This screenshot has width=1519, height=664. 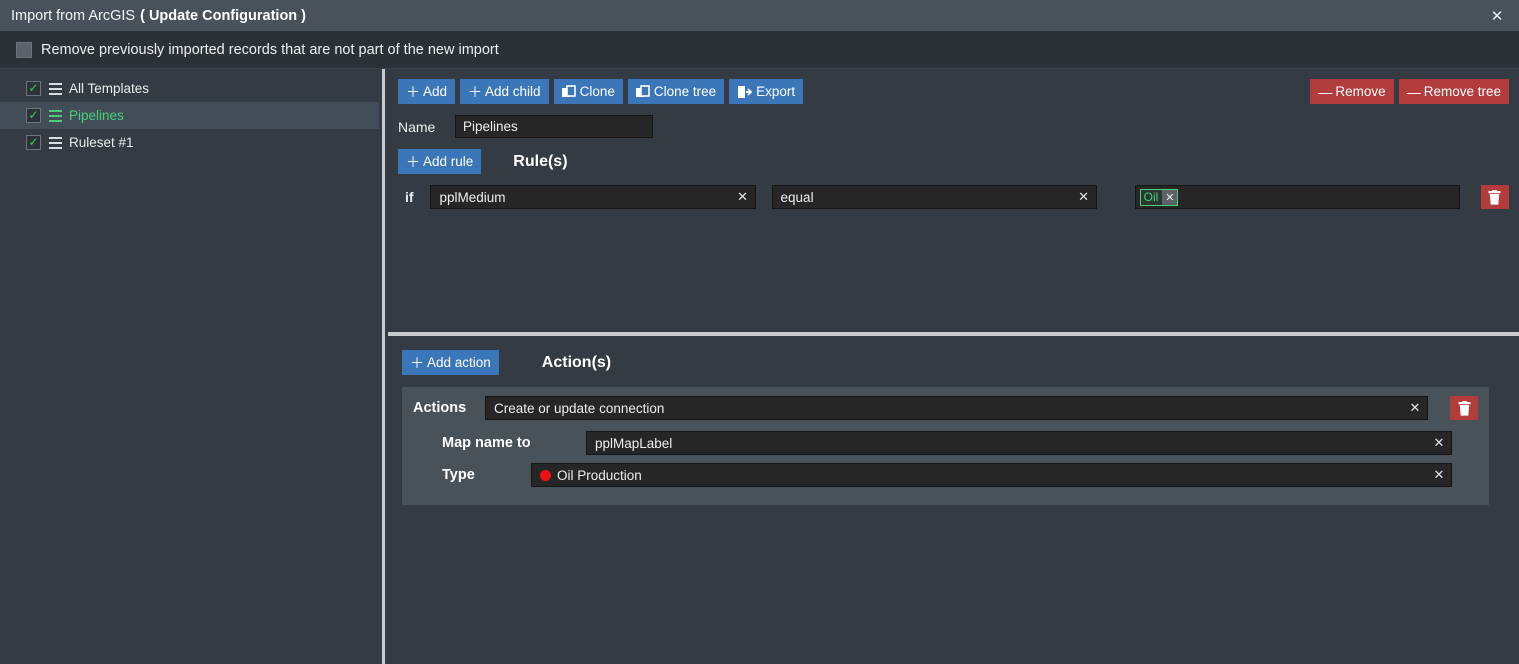 I want to click on action-type-value: Create or update connection, so click(x=579, y=408).